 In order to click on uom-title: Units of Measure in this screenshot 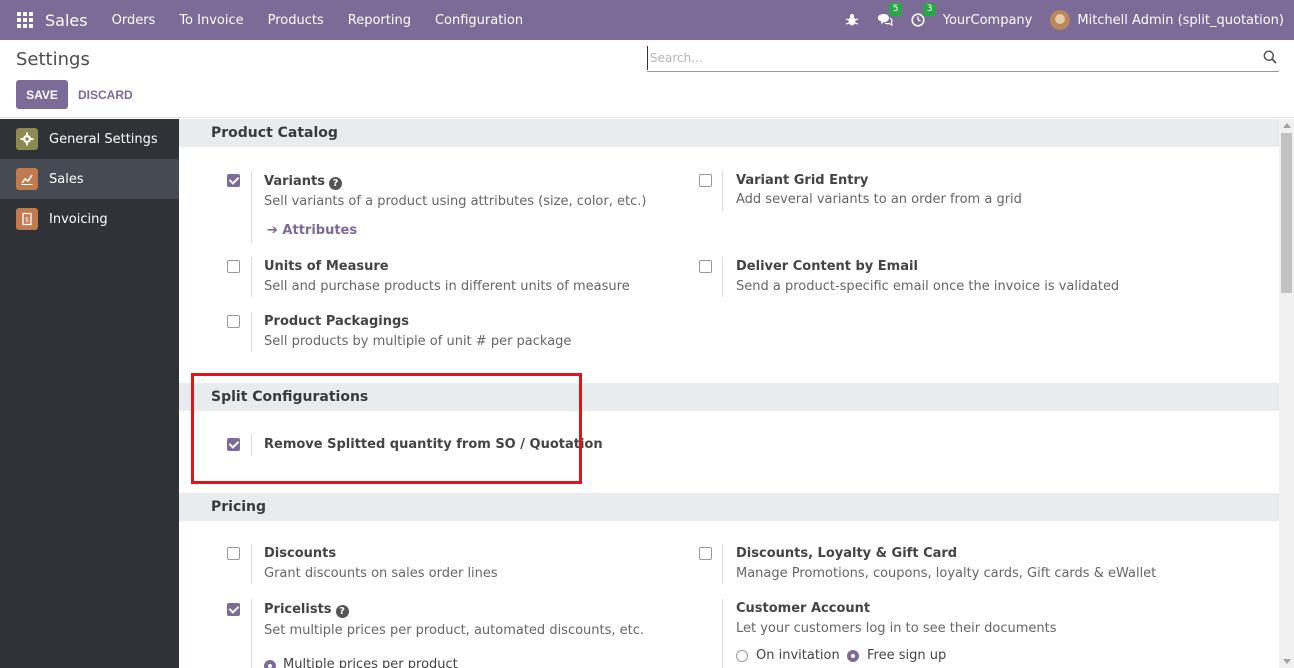, I will do `click(326, 266)`.